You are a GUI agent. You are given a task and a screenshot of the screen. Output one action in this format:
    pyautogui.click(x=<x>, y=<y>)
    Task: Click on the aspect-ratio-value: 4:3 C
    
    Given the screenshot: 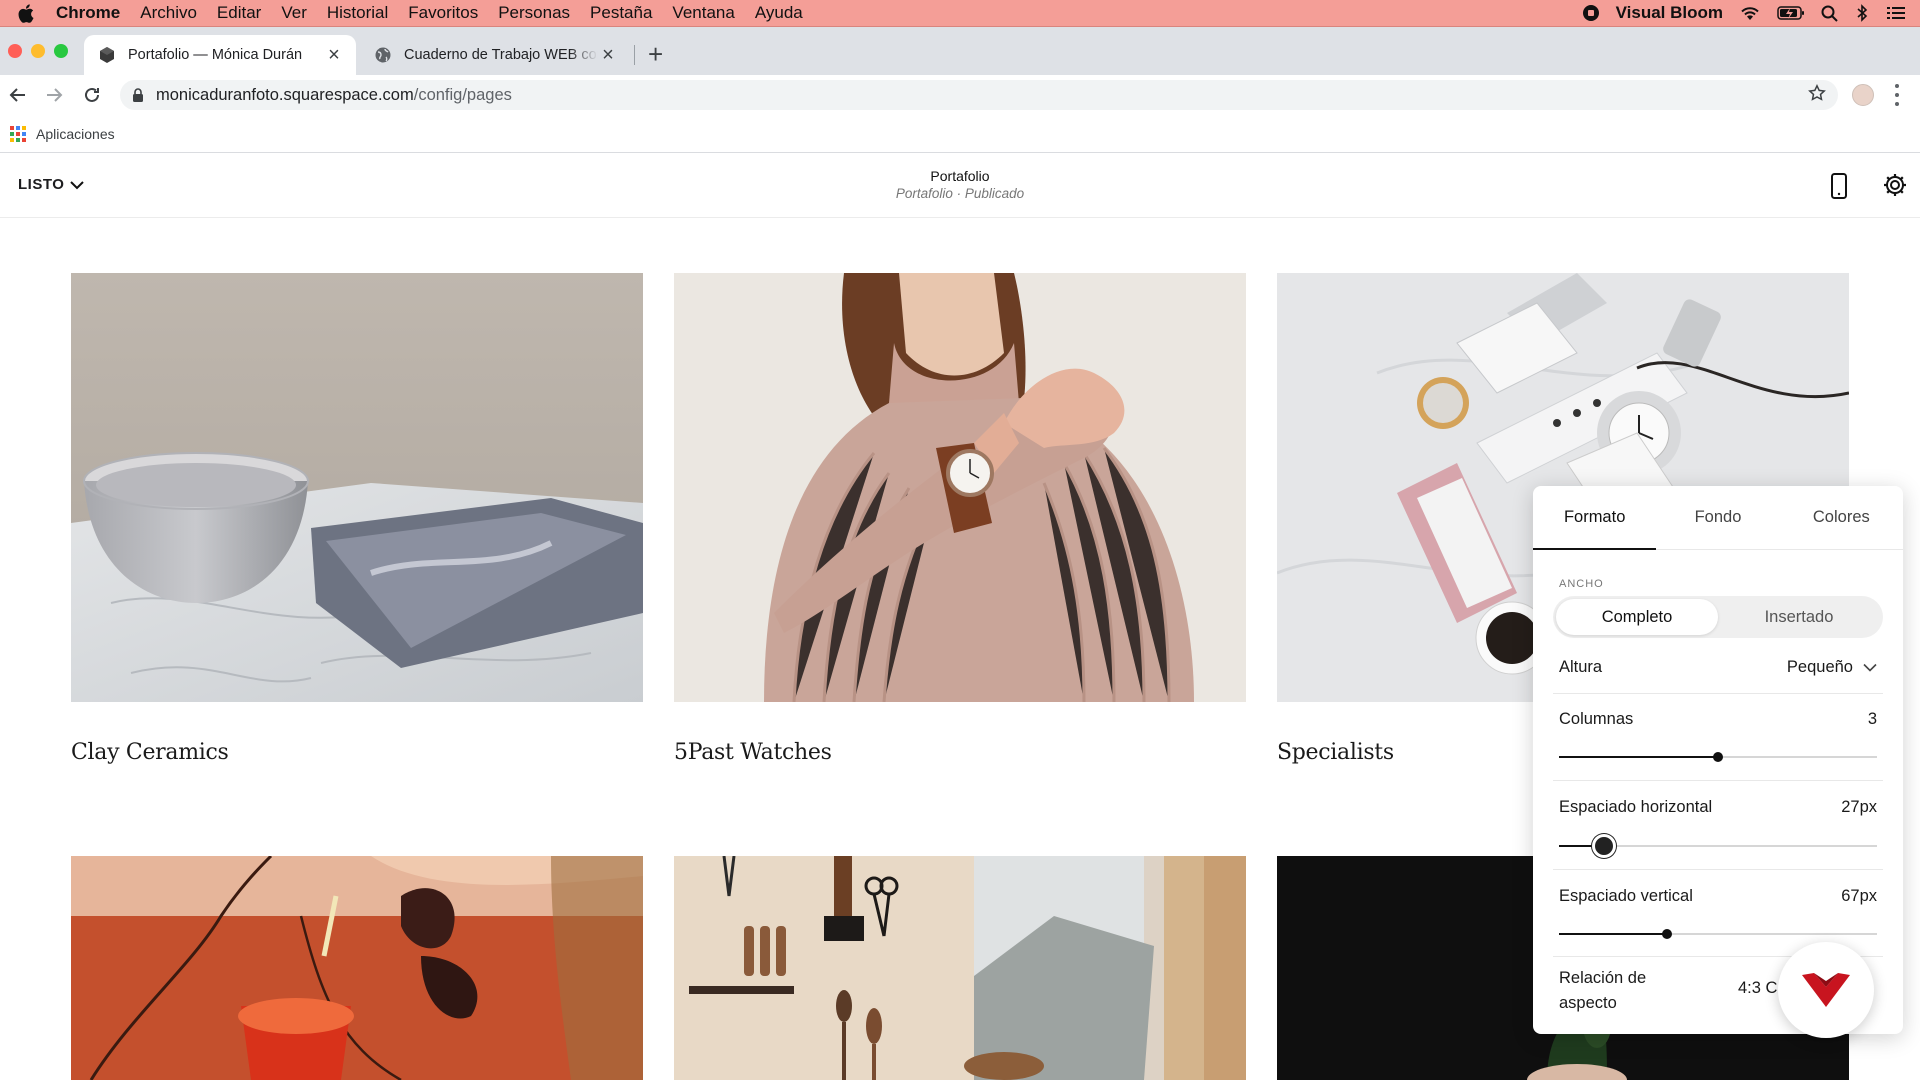 What is the action you would take?
    pyautogui.click(x=1757, y=988)
    